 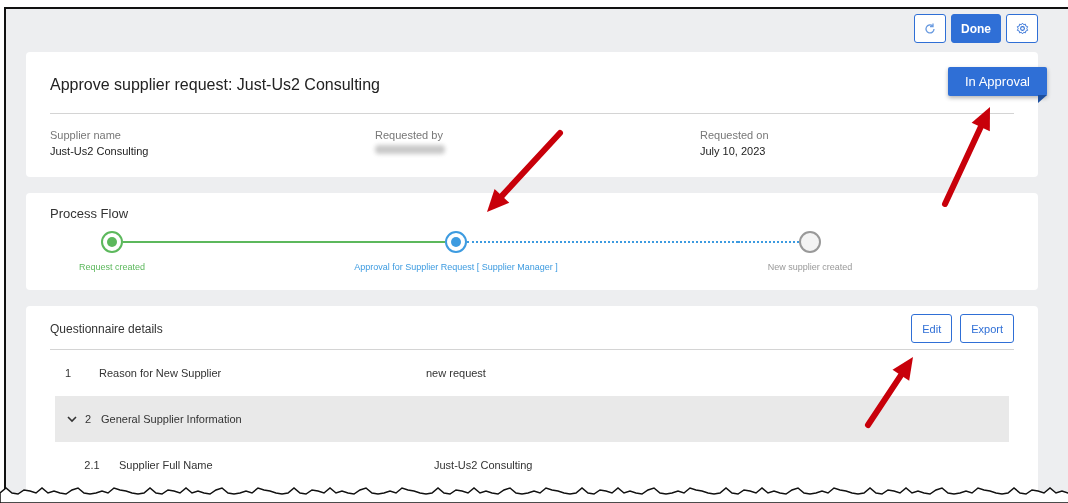 What do you see at coordinates (810, 267) in the screenshot?
I see `step-label: New supplier created` at bounding box center [810, 267].